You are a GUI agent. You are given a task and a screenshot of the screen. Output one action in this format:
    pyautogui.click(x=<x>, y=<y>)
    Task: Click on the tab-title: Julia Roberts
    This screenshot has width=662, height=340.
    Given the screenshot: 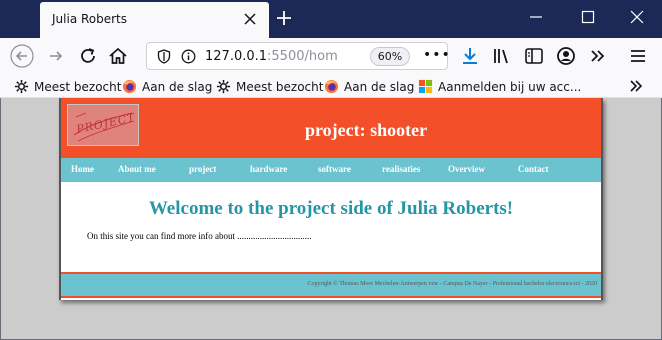 What is the action you would take?
    pyautogui.click(x=90, y=19)
    